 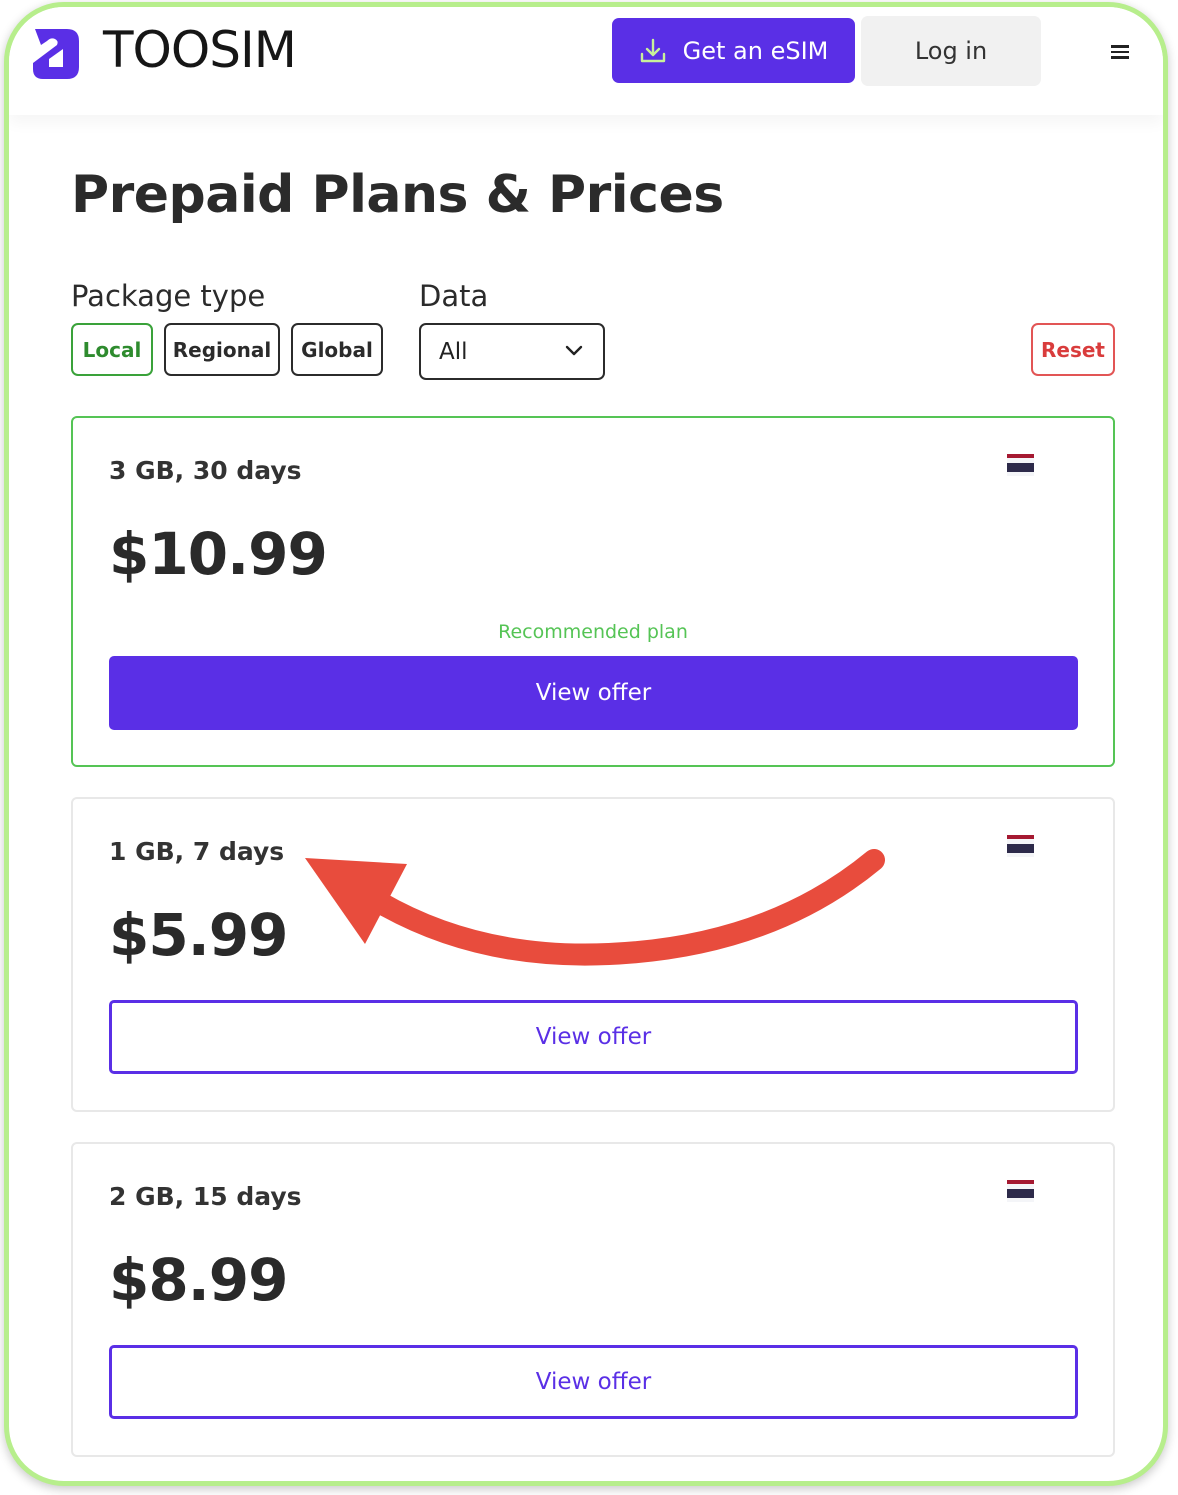 I want to click on recommended-badge: Recommended plan, so click(x=593, y=632).